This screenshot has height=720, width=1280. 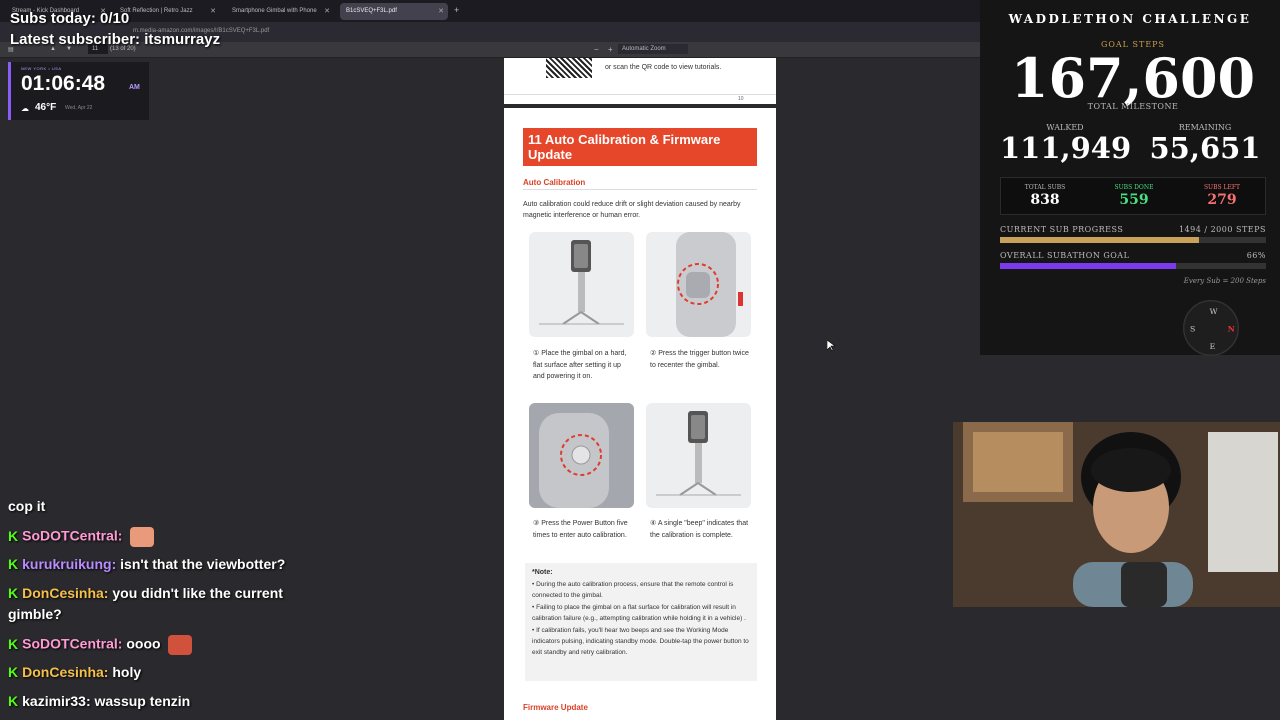 I want to click on chat-text: wassup tenzin, so click(x=142, y=701).